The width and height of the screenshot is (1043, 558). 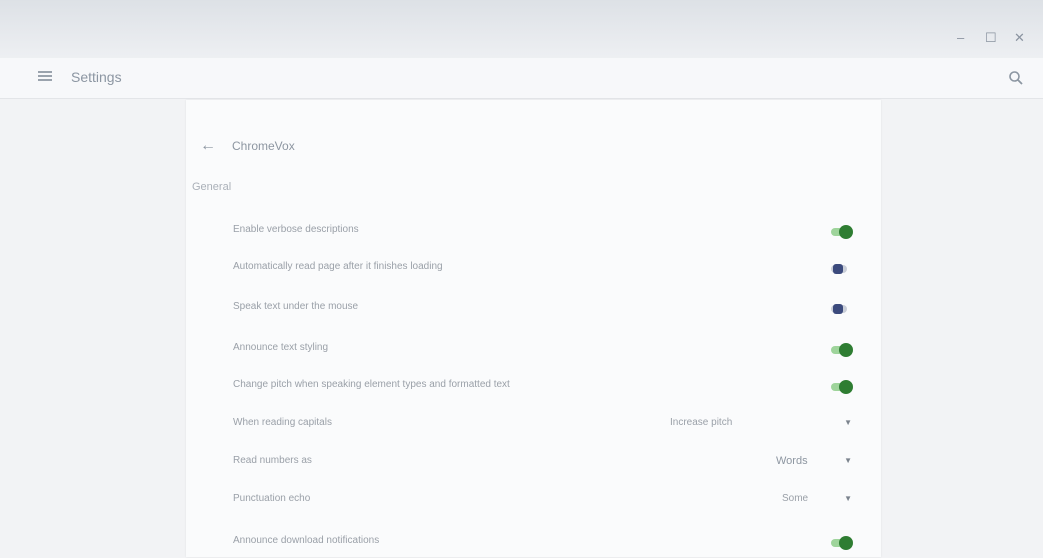 I want to click on setting-label: Speak text under the mouse, so click(x=296, y=306).